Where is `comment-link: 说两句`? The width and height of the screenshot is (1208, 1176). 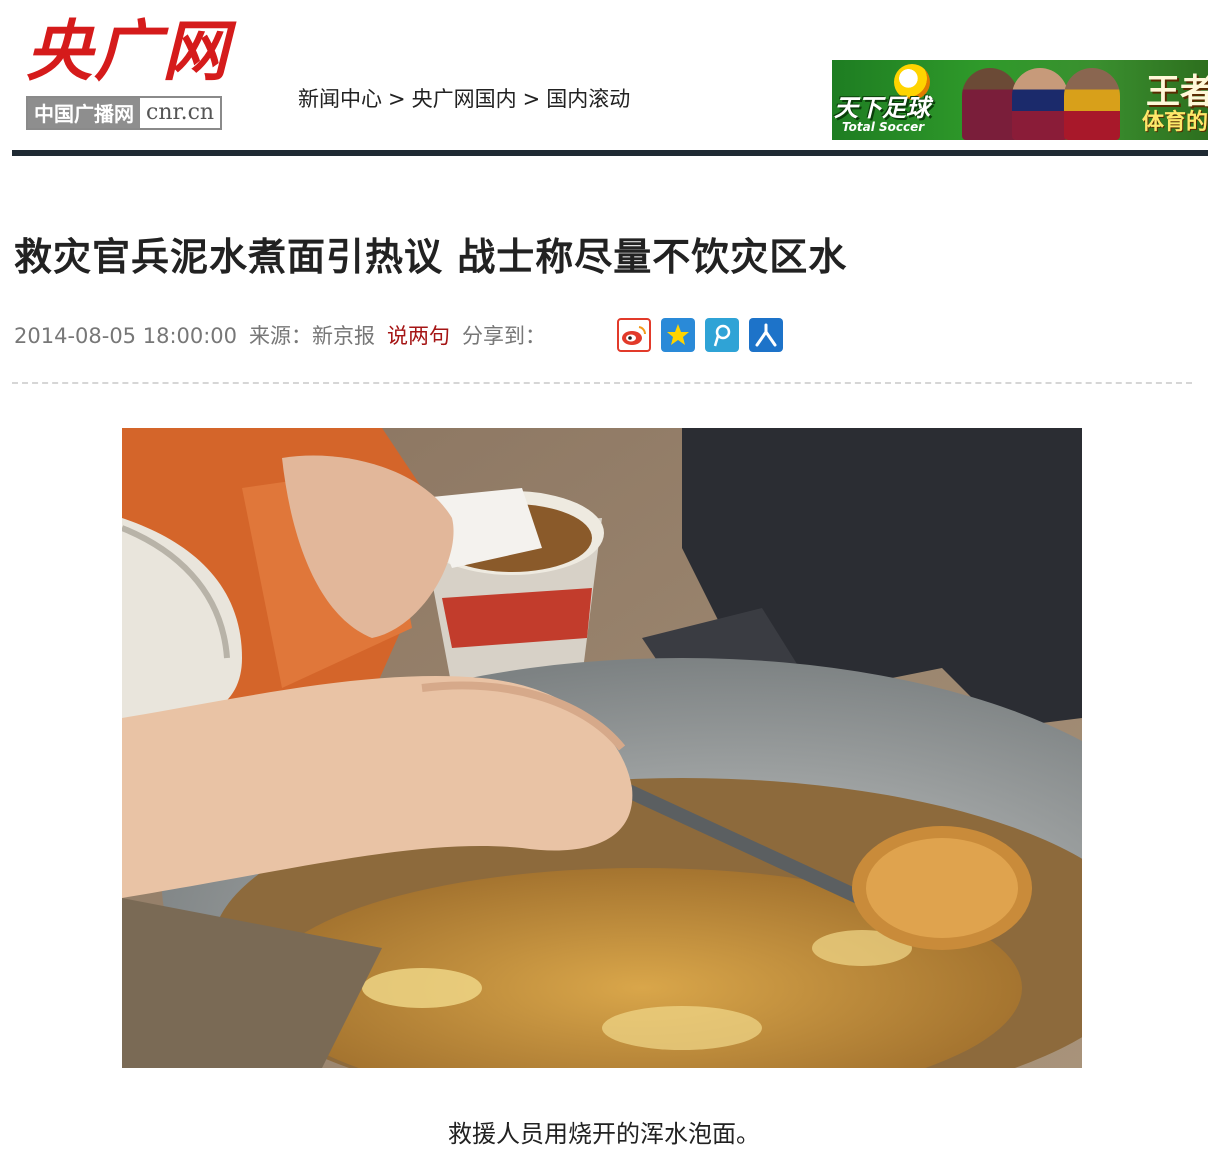
comment-link: 说两句 is located at coordinates (418, 336).